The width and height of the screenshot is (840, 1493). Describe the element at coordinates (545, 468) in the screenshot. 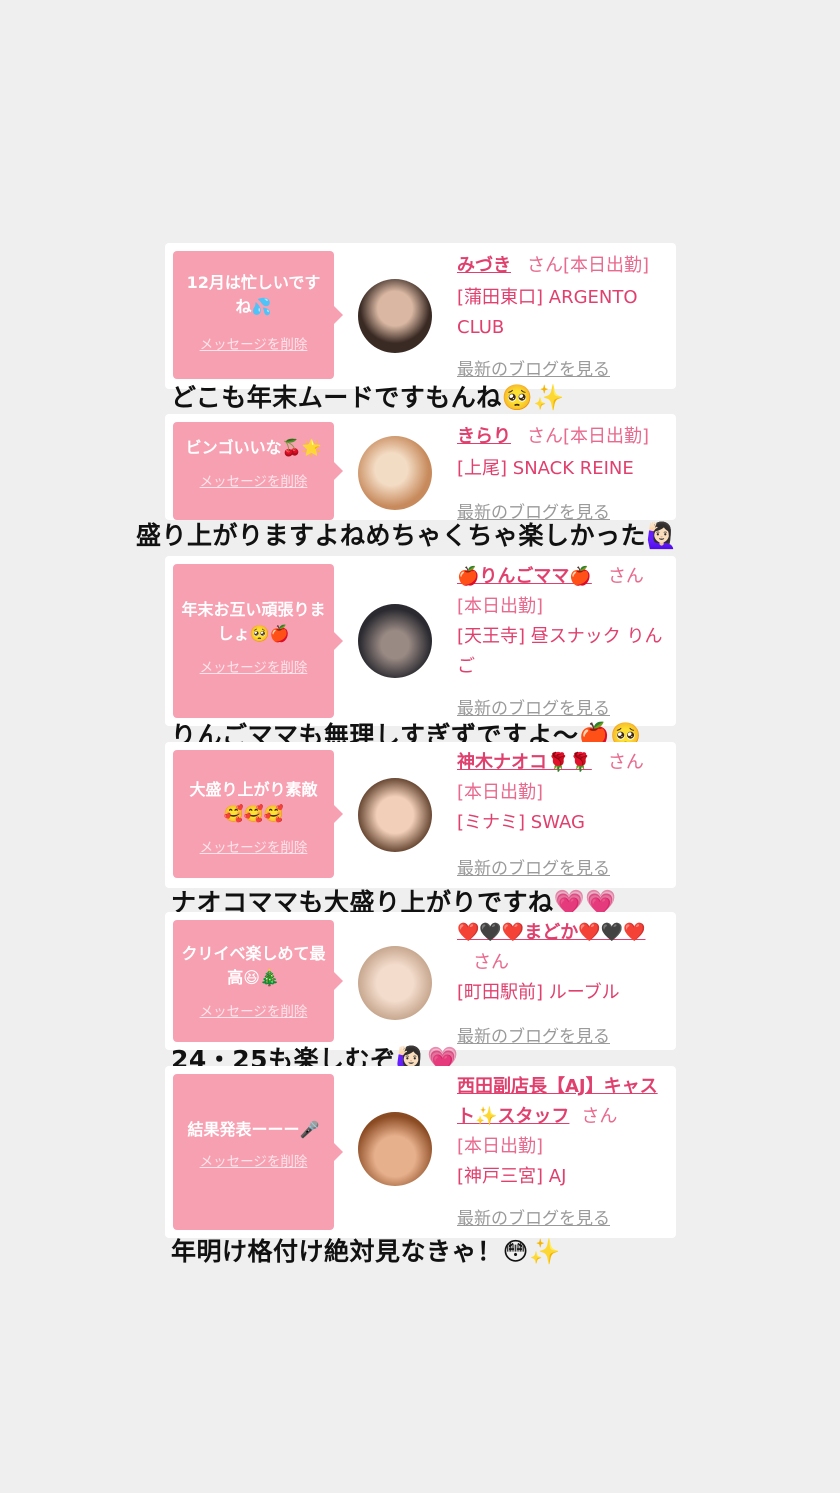

I see `shop-name: [上尾] SNACK REINE` at that location.